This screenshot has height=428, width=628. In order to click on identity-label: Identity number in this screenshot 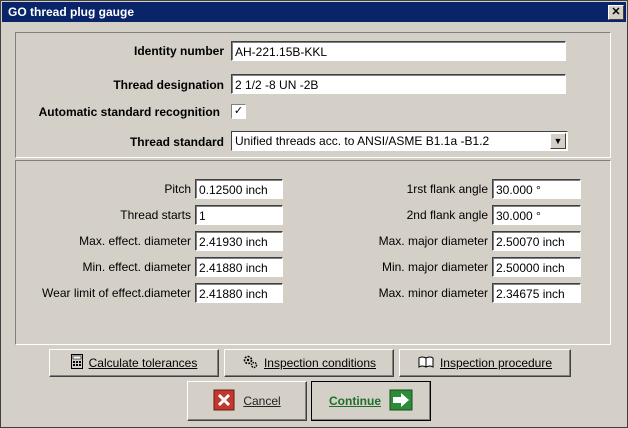, I will do `click(178, 51)`.